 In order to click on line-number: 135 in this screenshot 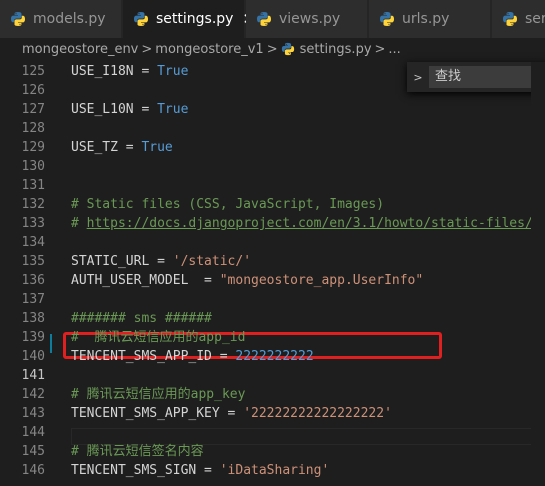, I will do `click(33, 261)`.